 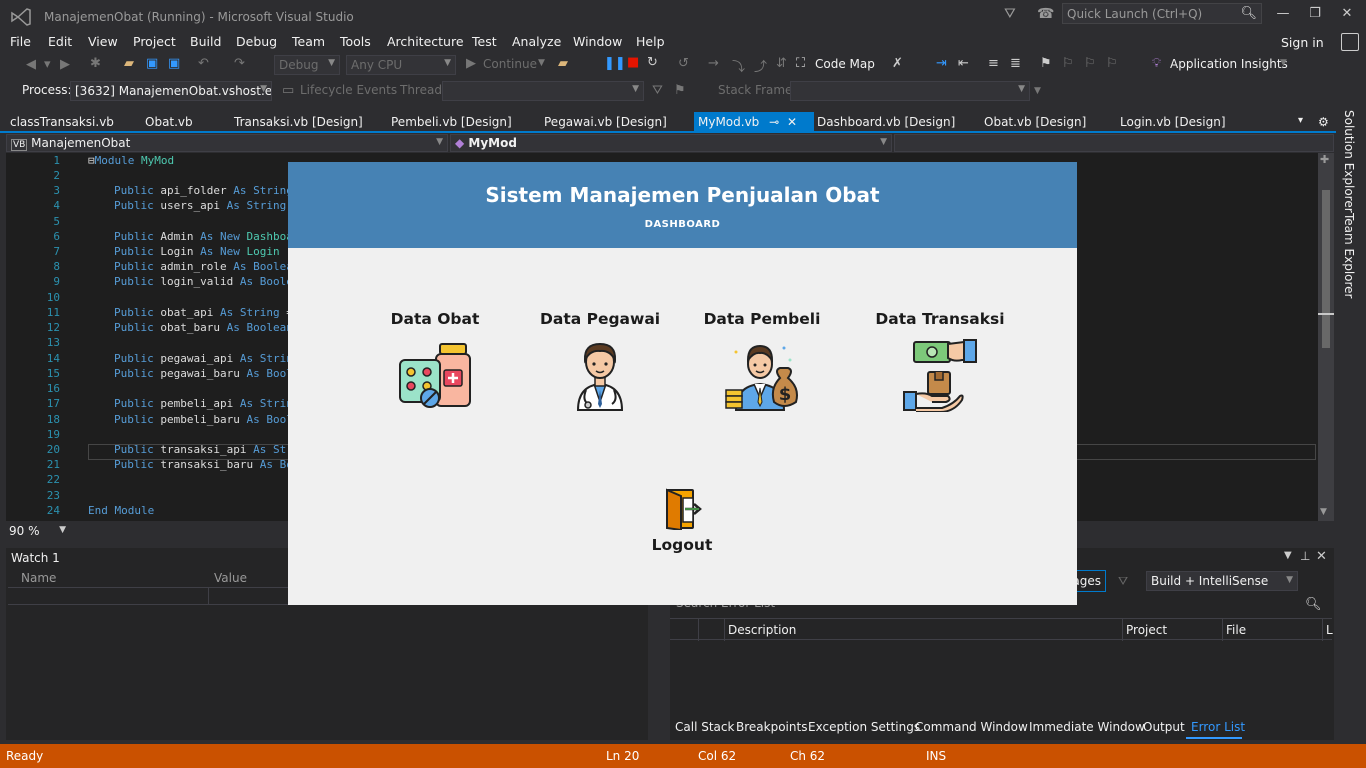 What do you see at coordinates (940, 361) in the screenshot?
I see `menu-data-transaksi: Data Transaksi` at bounding box center [940, 361].